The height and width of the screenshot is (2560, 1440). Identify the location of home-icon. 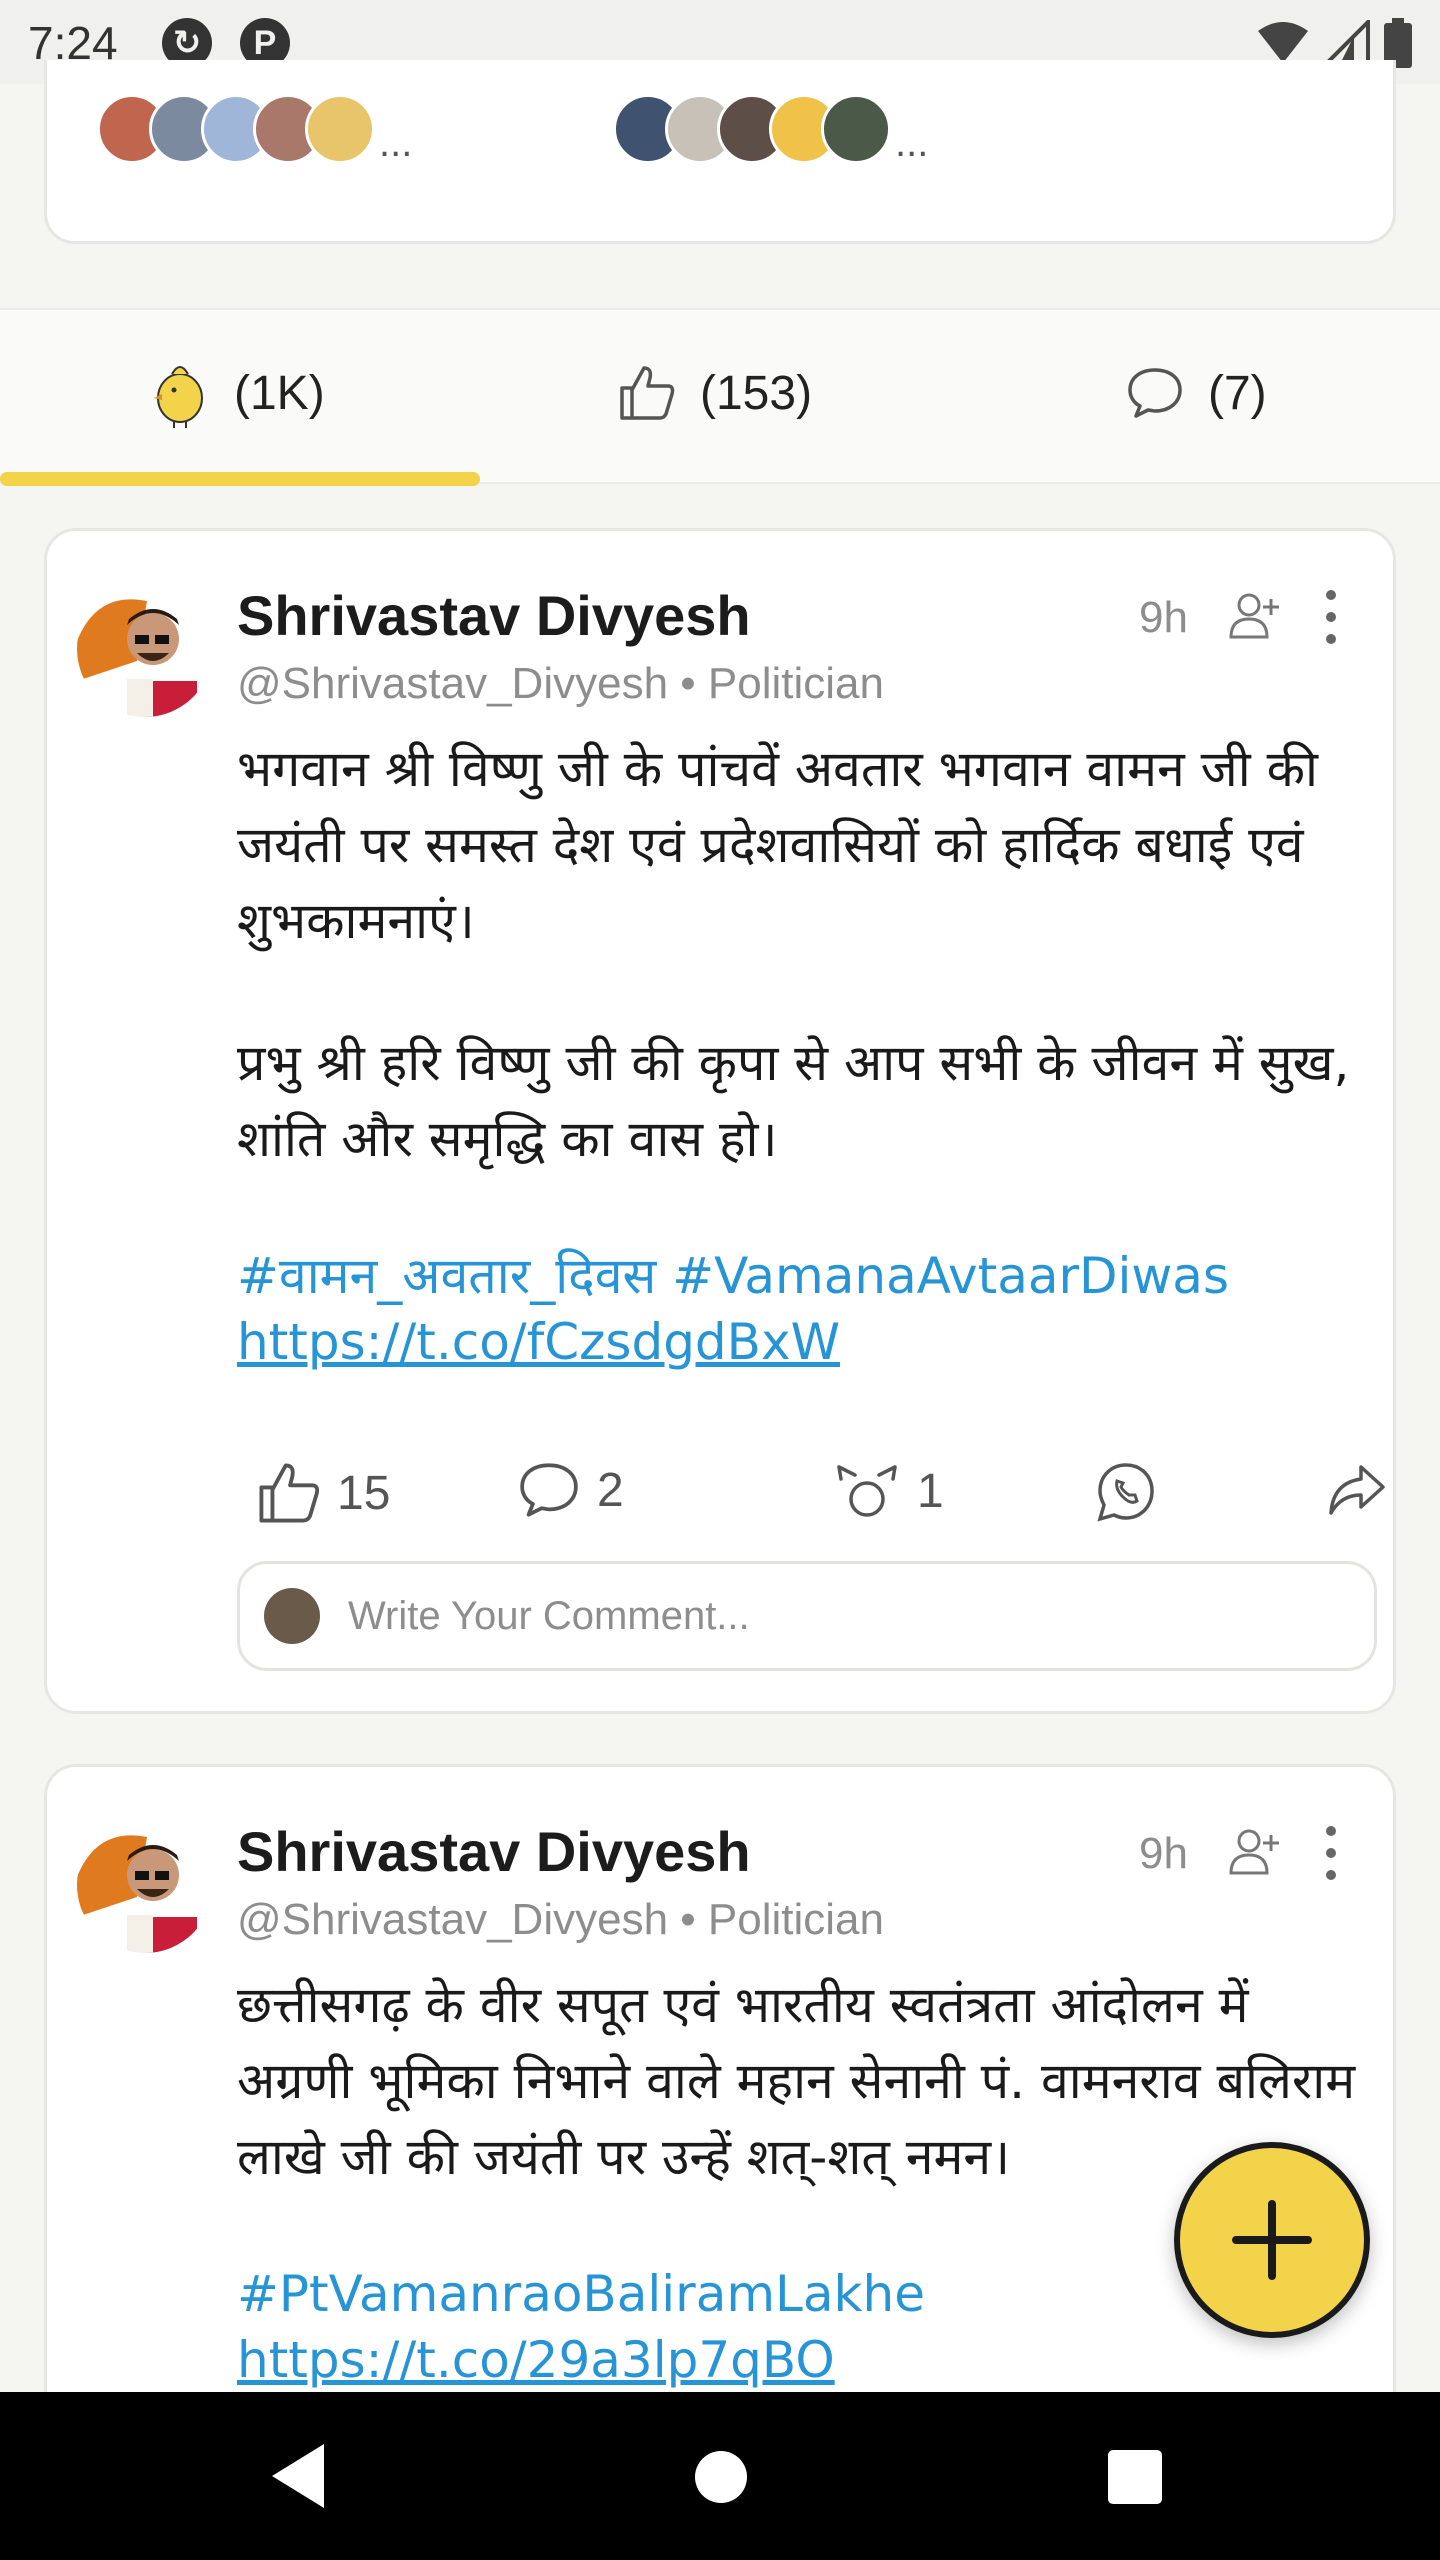
(721, 2477).